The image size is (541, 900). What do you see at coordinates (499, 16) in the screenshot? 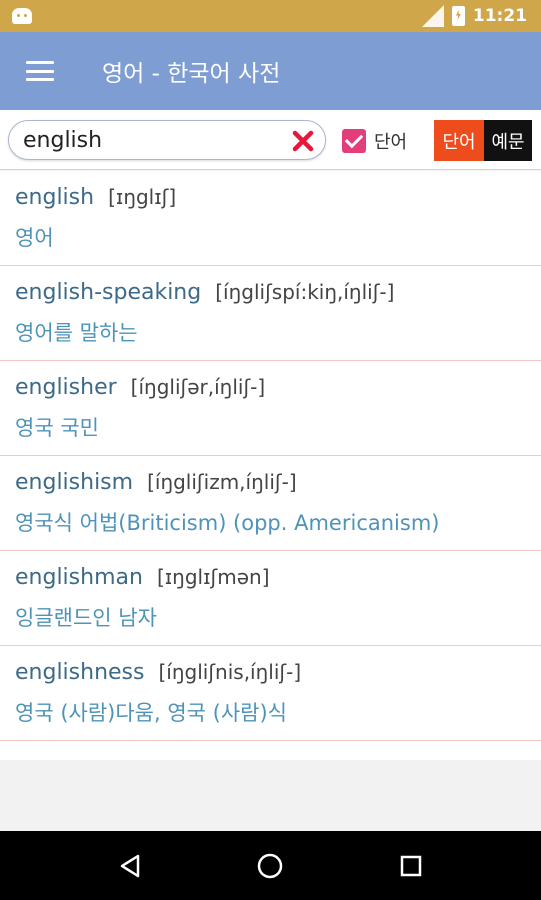
I see `status-time: 11:21` at bounding box center [499, 16].